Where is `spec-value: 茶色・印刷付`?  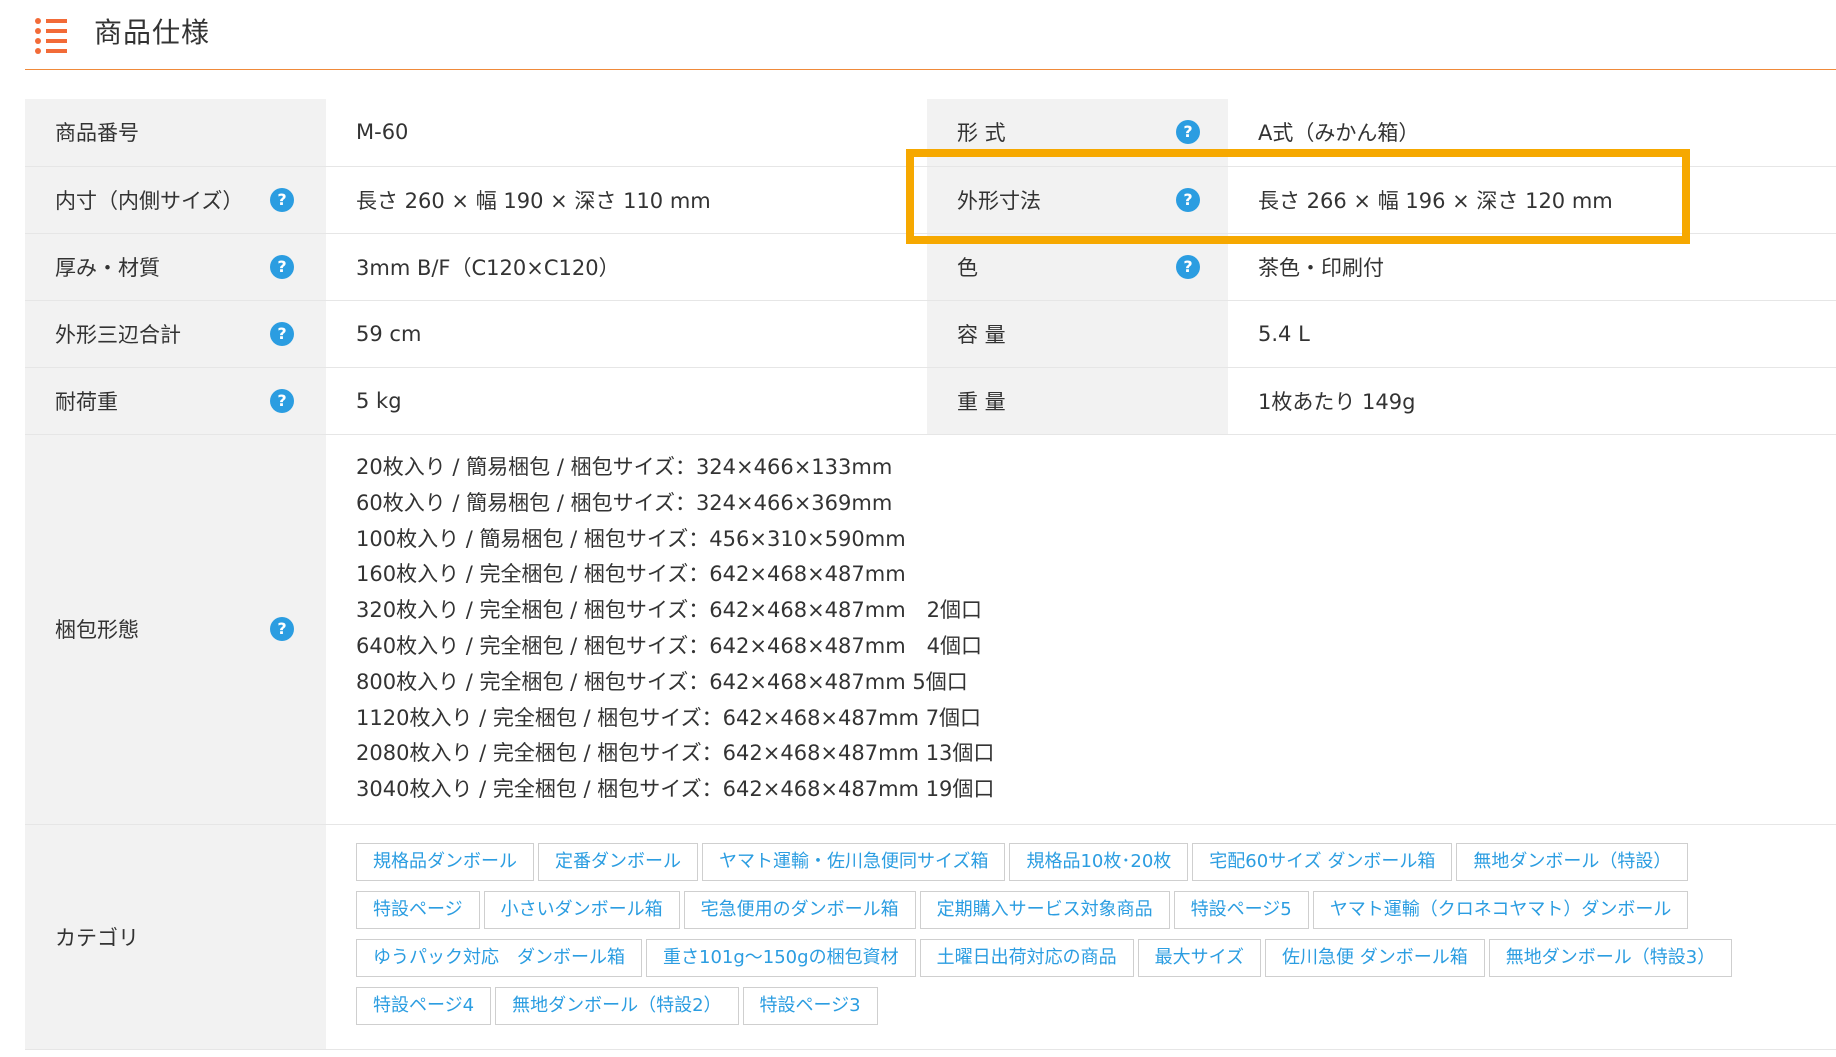 spec-value: 茶色・印刷付 is located at coordinates (1532, 267).